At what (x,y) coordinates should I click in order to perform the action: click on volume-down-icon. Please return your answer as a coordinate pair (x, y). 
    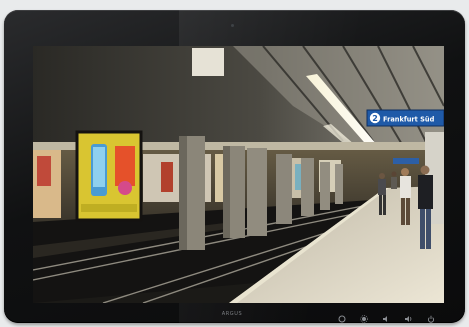
    Looking at the image, I should click on (386, 319).